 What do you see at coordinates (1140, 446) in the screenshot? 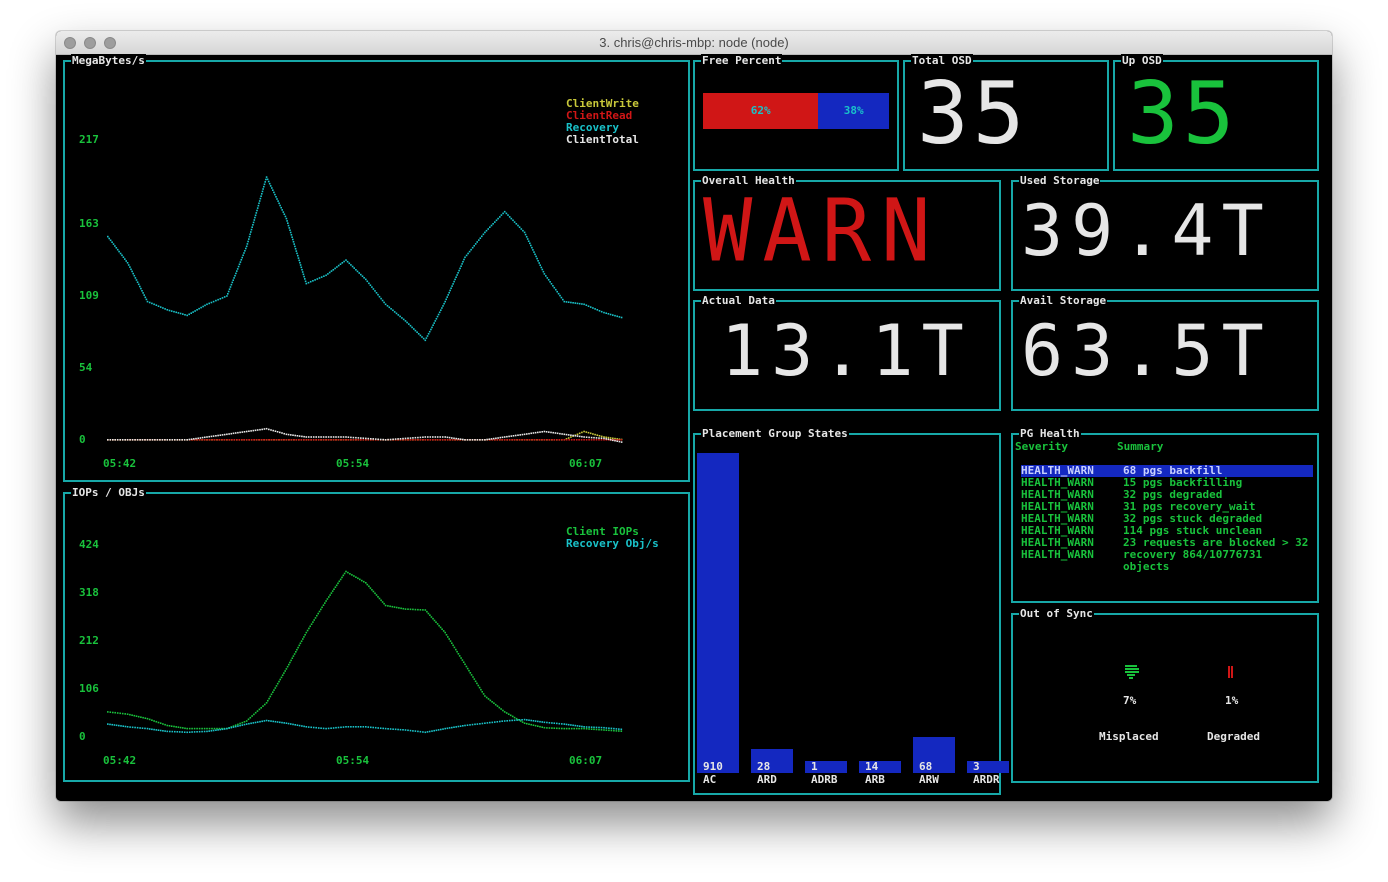
I see `summary-header: Summary` at bounding box center [1140, 446].